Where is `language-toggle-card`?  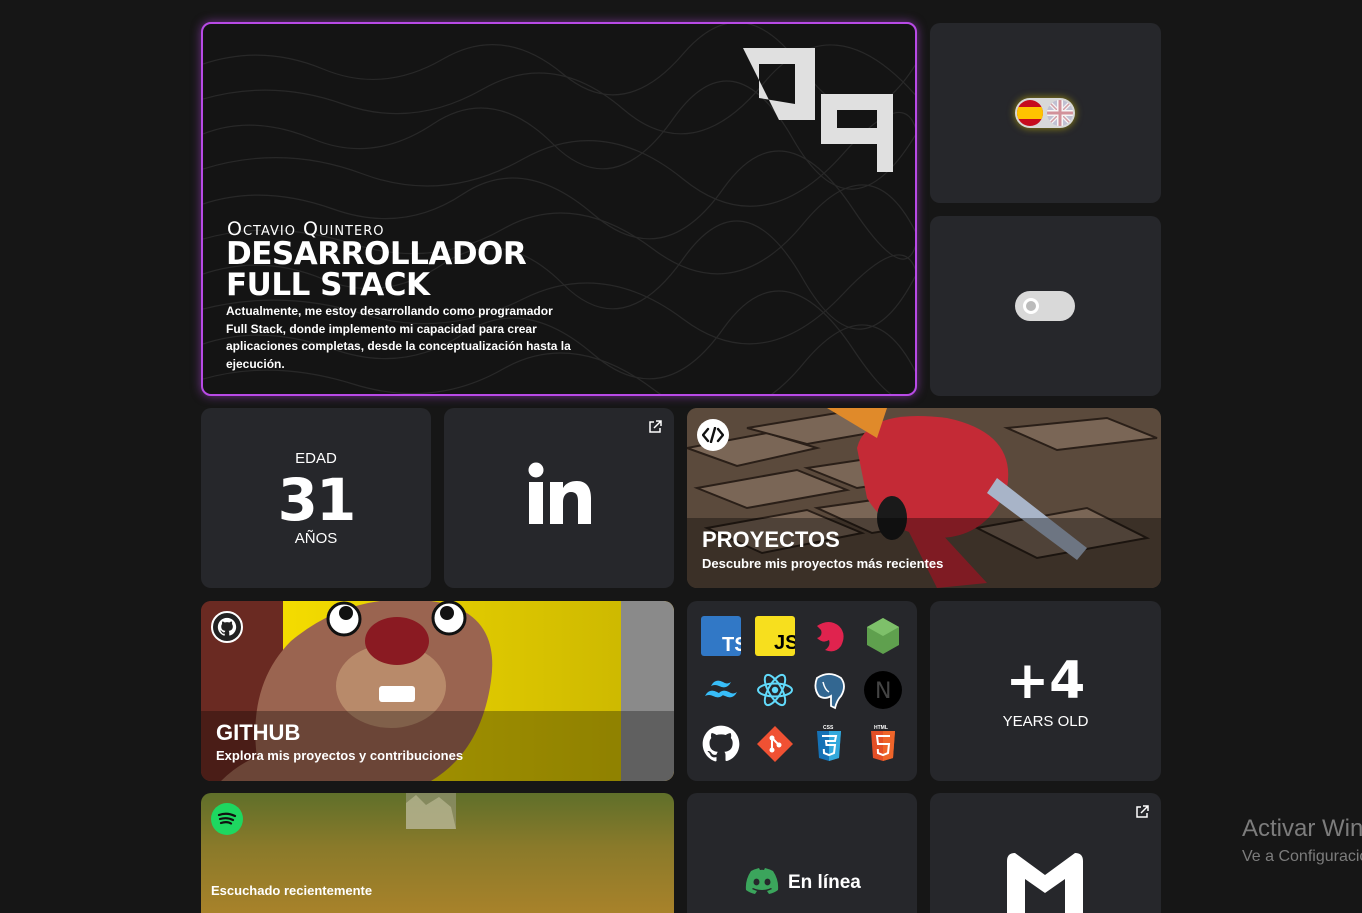
language-toggle-card is located at coordinates (1045, 113).